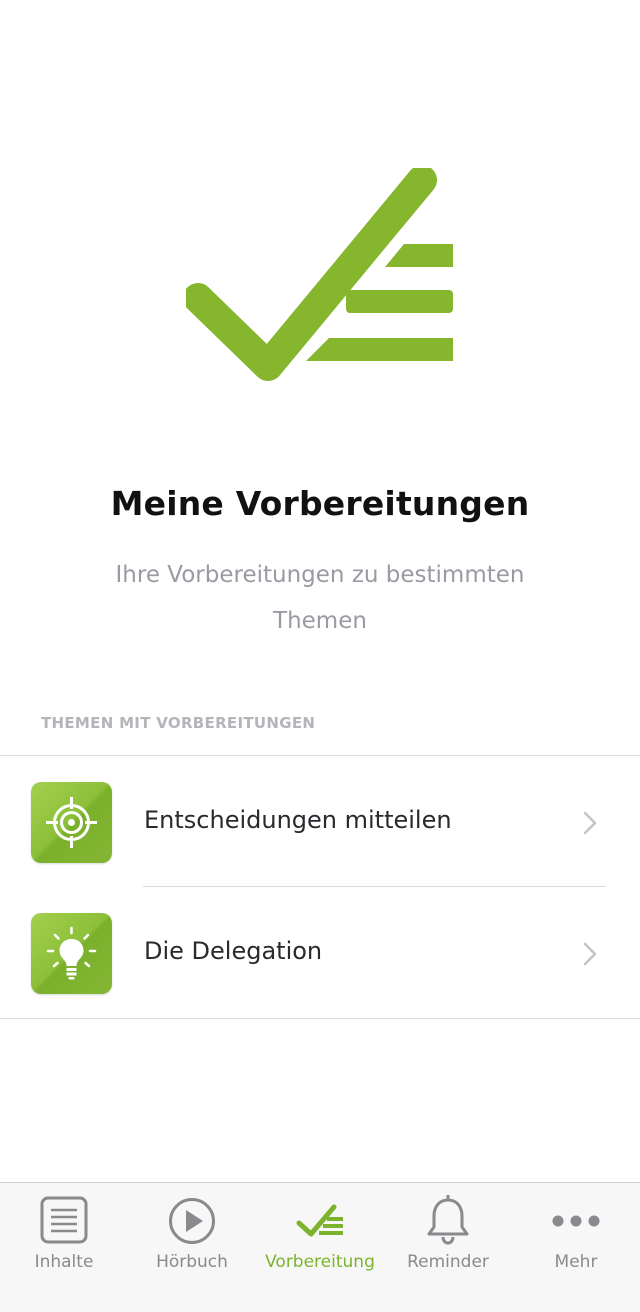 This screenshot has width=640, height=1312. Describe the element at coordinates (320, 503) in the screenshot. I see `page-title: Meine Vorbereitungen` at that location.